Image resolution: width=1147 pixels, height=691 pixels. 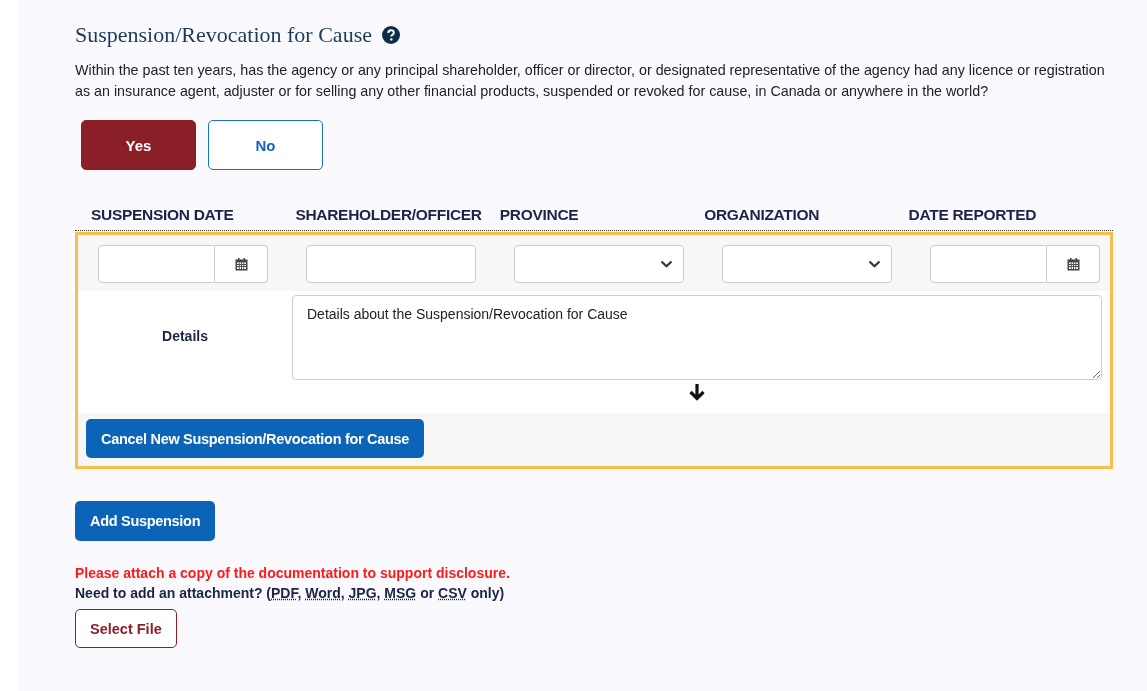 I want to click on column-heading: SUSPENSION DATE, so click(x=163, y=215).